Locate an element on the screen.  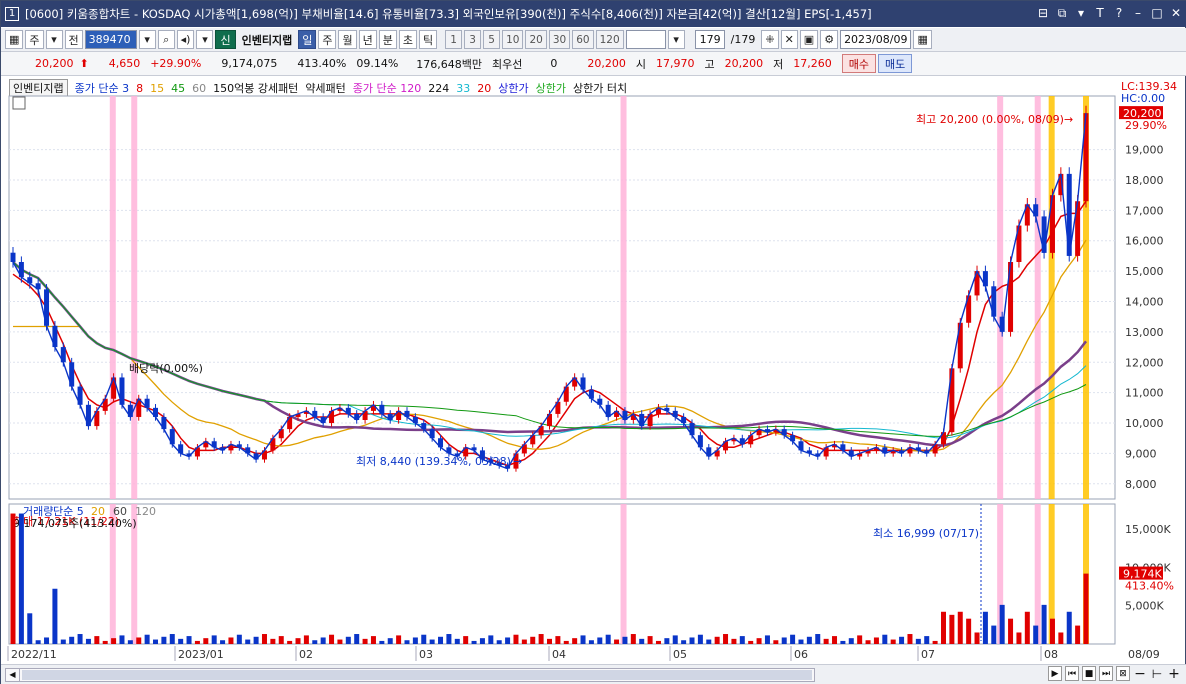
volume-tick: 15,000K is located at coordinates (1148, 529).